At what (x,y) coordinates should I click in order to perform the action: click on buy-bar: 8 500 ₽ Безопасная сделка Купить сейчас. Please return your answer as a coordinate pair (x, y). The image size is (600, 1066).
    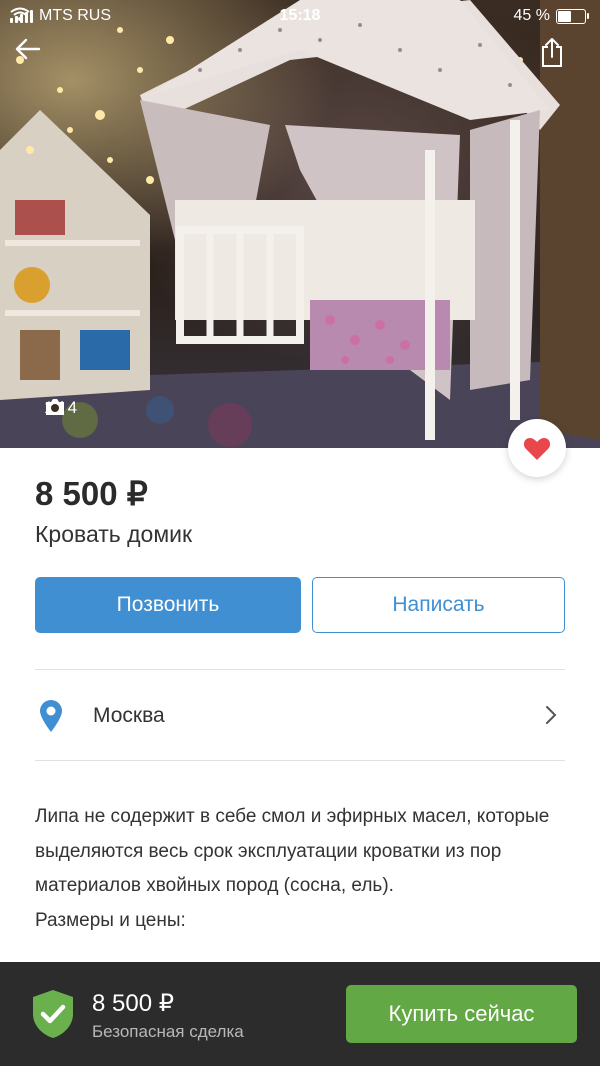
    Looking at the image, I should click on (300, 1014).